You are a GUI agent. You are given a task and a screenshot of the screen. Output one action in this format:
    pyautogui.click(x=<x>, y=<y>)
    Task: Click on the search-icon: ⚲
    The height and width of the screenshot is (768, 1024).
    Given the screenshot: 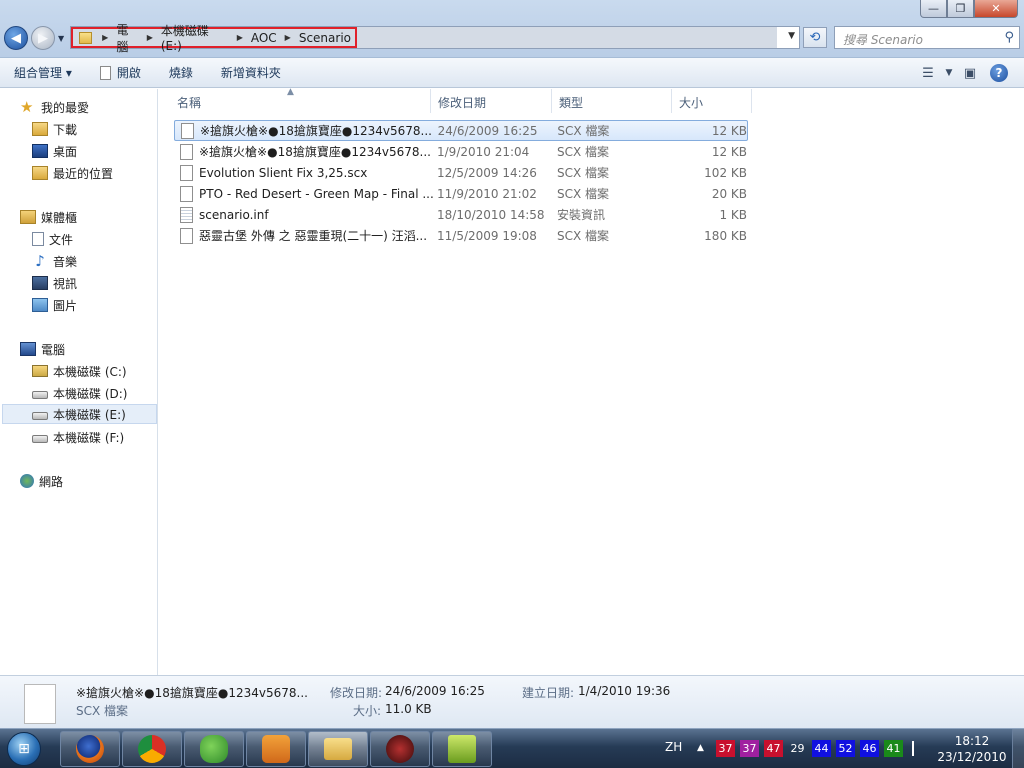 What is the action you would take?
    pyautogui.click(x=1009, y=37)
    